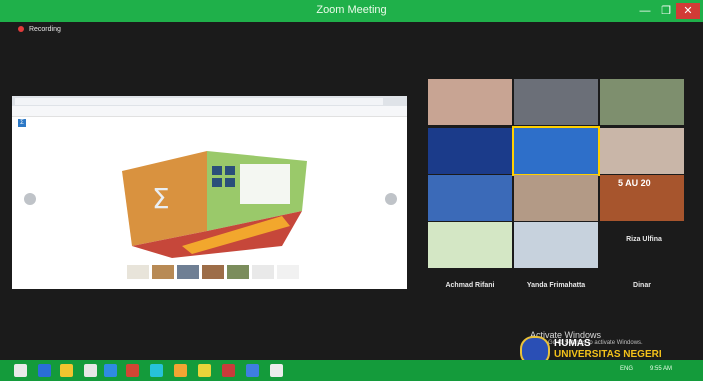 The height and width of the screenshot is (381, 703). Describe the element at coordinates (642, 198) in the screenshot. I see `participant-video: 5 AU 20` at that location.